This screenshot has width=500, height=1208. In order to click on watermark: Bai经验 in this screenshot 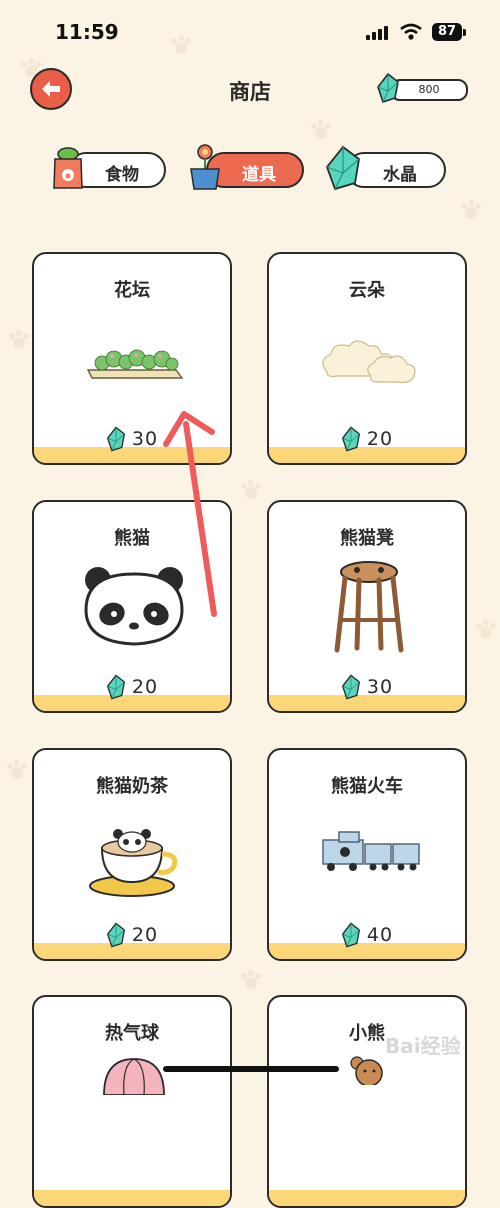, I will do `click(423, 1046)`.